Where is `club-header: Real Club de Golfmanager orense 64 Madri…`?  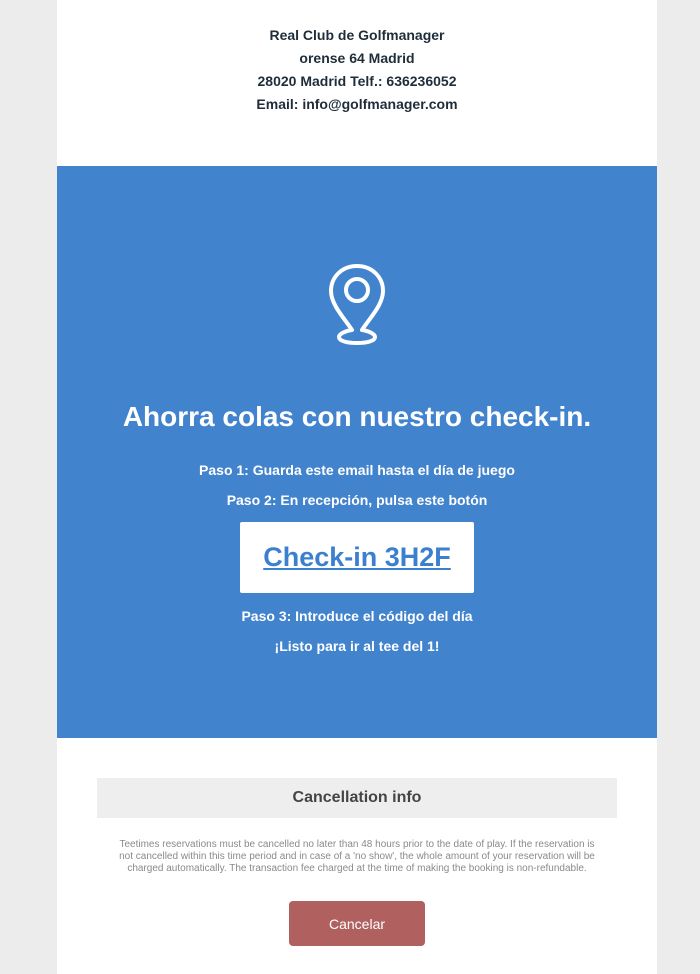 club-header: Real Club de Golfmanager orense 64 Madri… is located at coordinates (357, 70).